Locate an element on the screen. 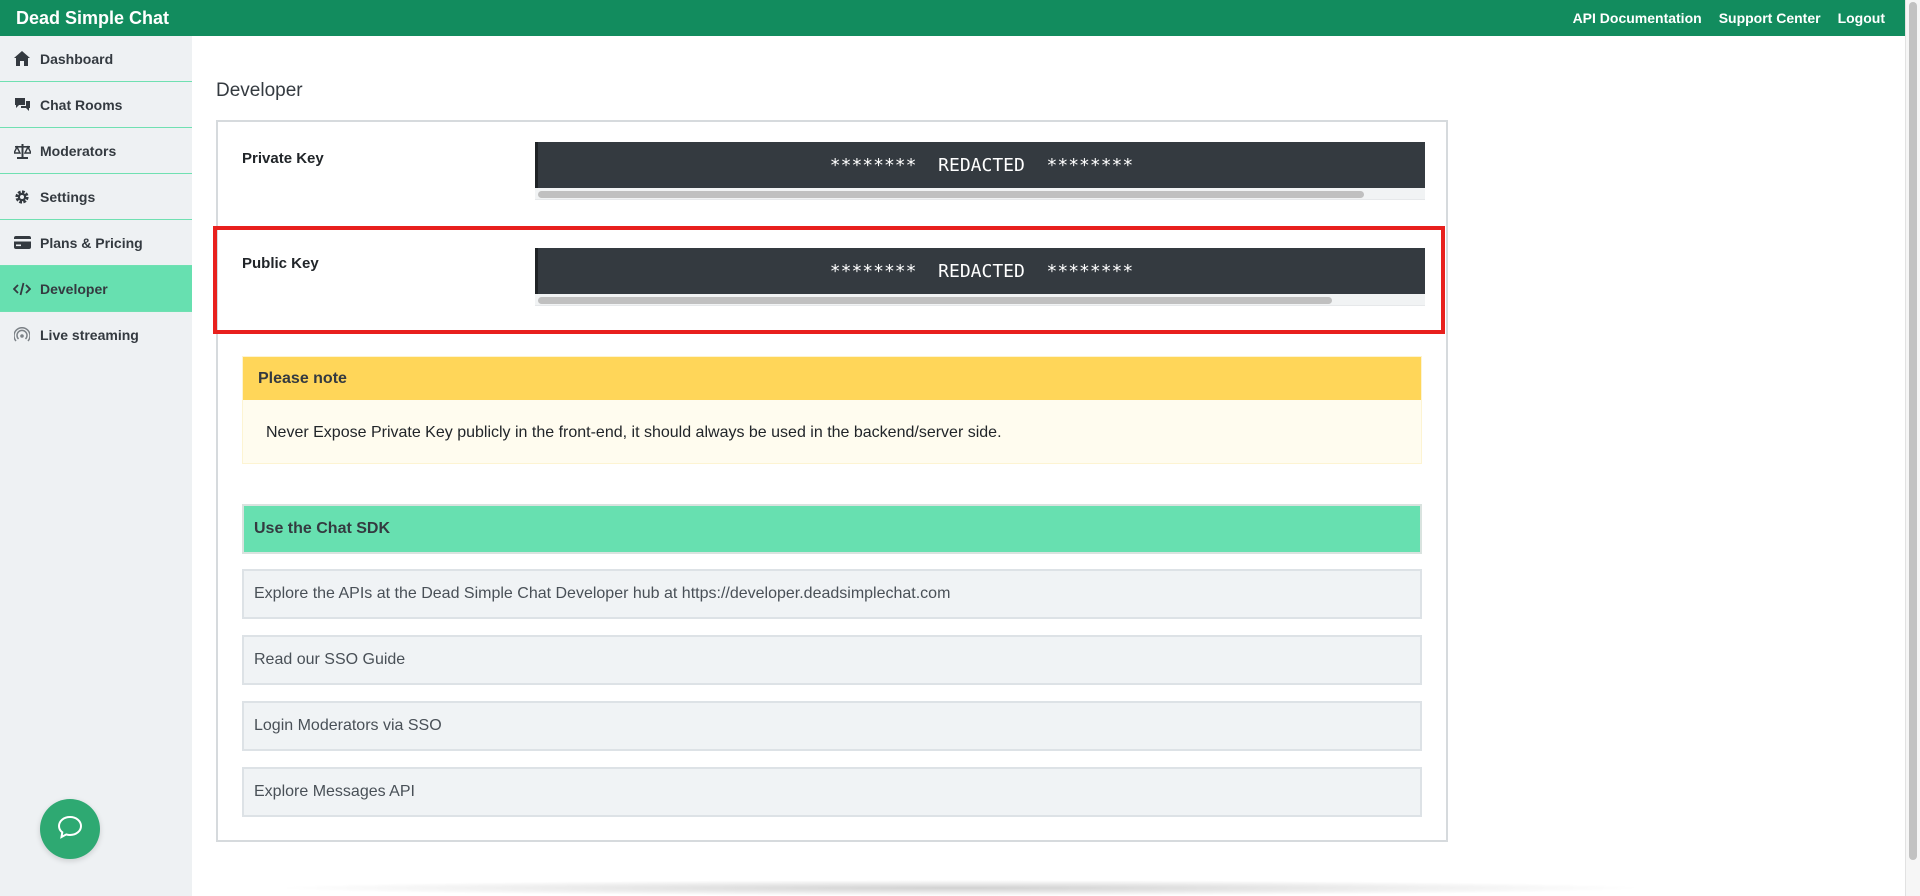  sidebar-item-label: Settings is located at coordinates (68, 196).